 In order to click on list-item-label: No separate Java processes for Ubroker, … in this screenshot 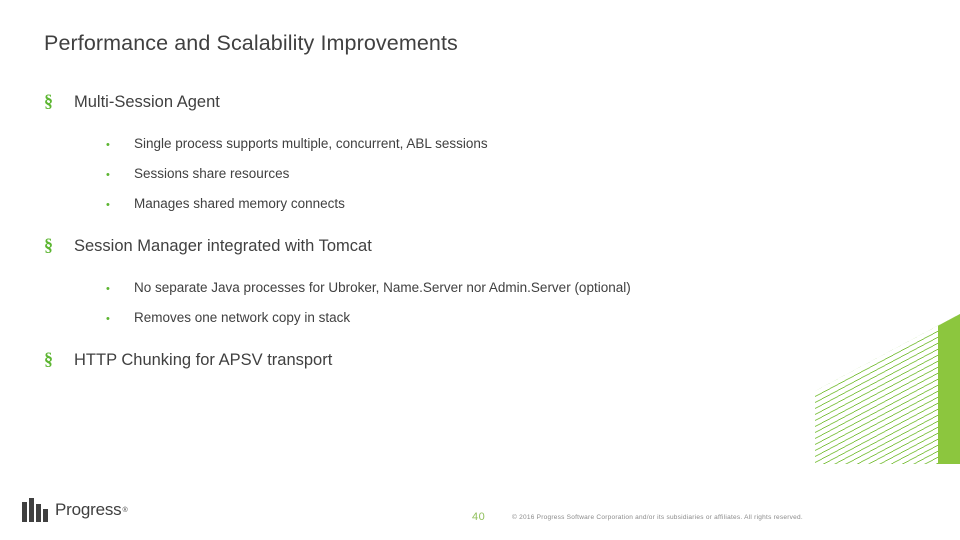, I will do `click(382, 287)`.